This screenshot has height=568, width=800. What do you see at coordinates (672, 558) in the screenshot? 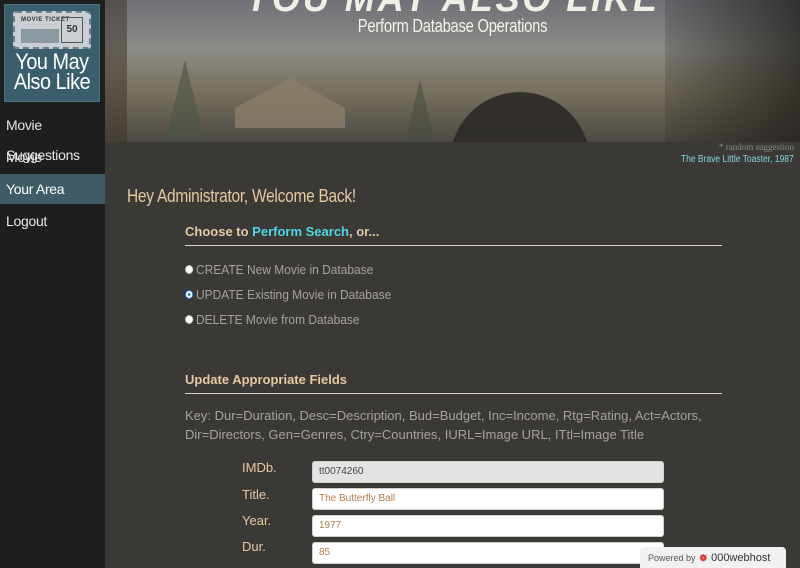
I see `powered-by-text: Powered by` at bounding box center [672, 558].